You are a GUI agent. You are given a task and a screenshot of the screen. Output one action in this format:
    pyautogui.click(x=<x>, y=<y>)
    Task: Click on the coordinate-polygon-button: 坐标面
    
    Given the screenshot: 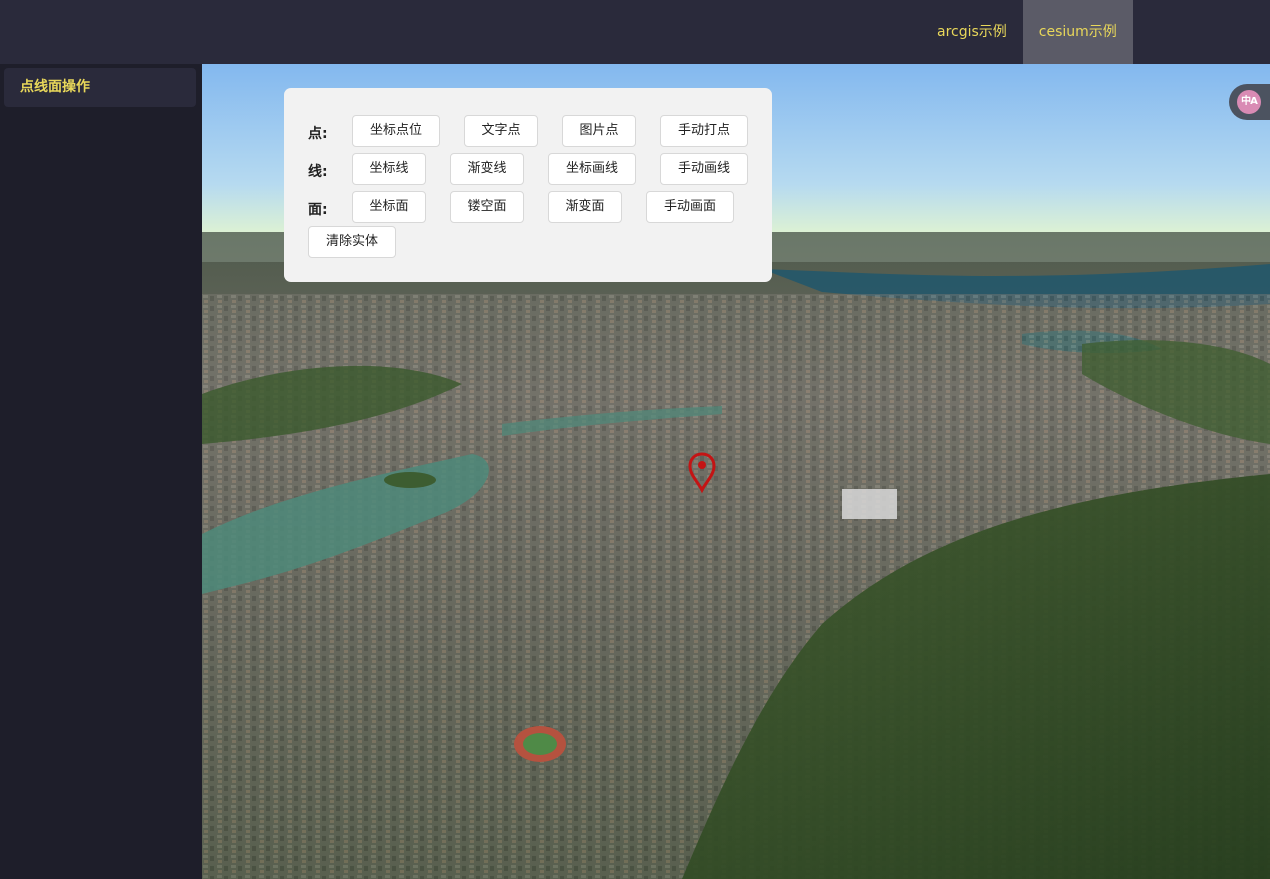 What is the action you would take?
    pyautogui.click(x=389, y=207)
    